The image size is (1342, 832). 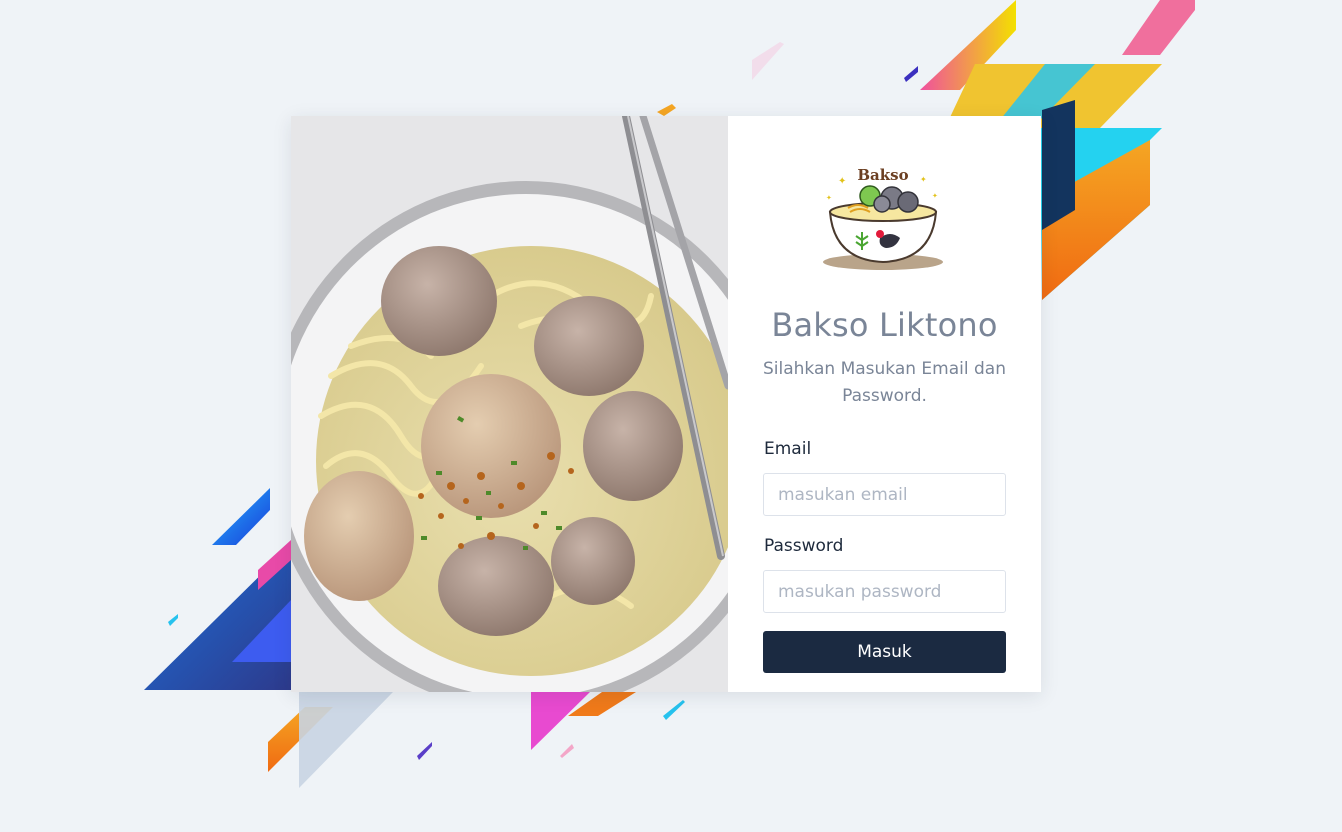 I want to click on email-label: Email, so click(x=788, y=449).